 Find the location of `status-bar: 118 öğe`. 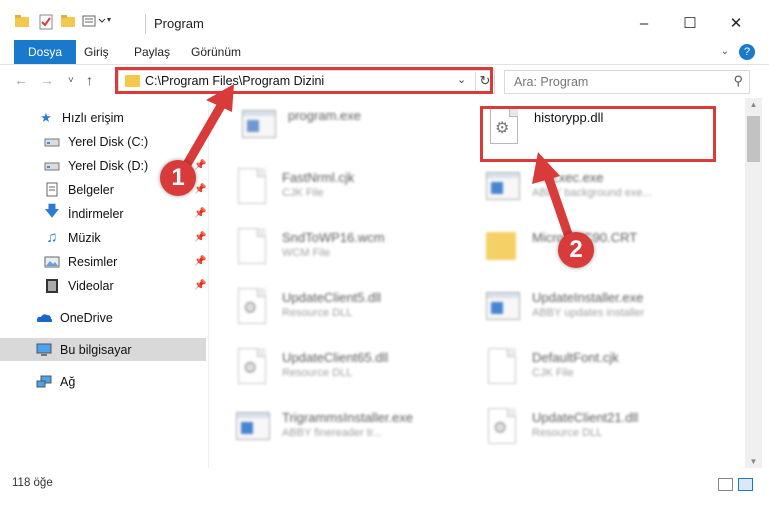

status-bar: 118 öğe is located at coordinates (384, 483).